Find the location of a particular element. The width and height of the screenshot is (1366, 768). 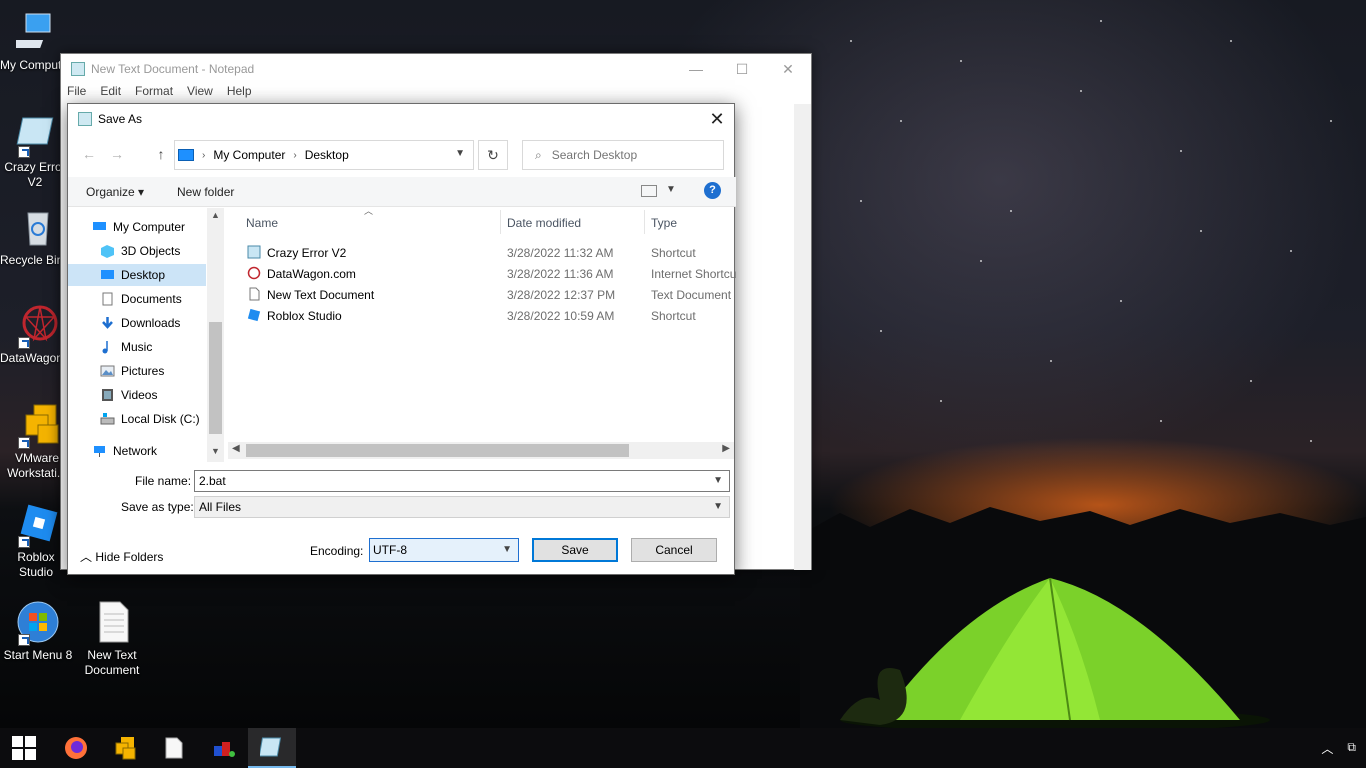

scroll-right-icon: ▶ is located at coordinates (726, 448).